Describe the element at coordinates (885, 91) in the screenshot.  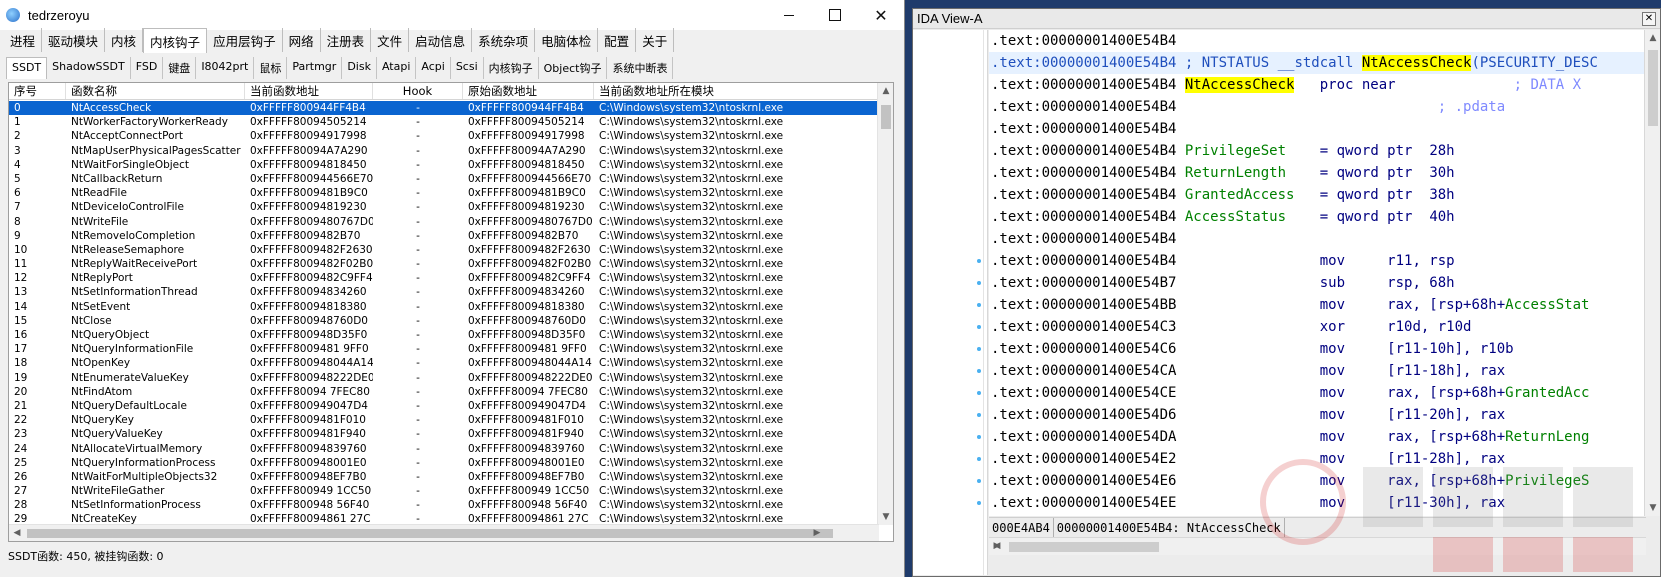
I see `scroll-up-icon: ▲` at that location.